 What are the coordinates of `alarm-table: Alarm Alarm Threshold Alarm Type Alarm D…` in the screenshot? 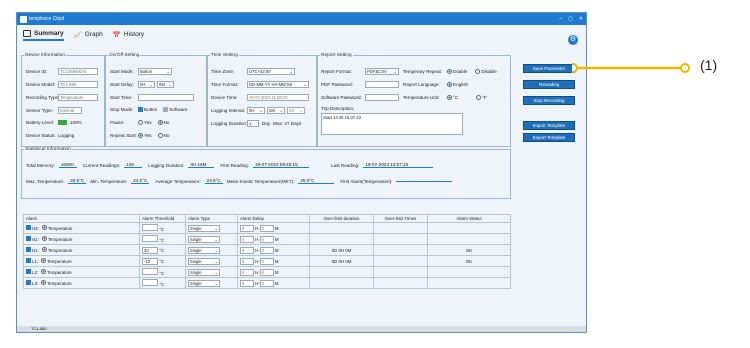 It's located at (267, 251).